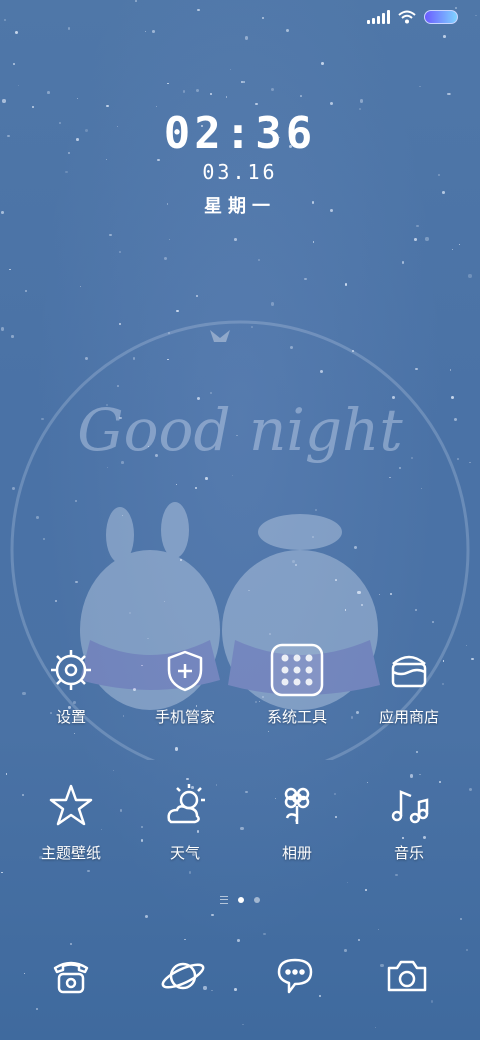  I want to click on app-system-tools: 系统工具, so click(297, 684).